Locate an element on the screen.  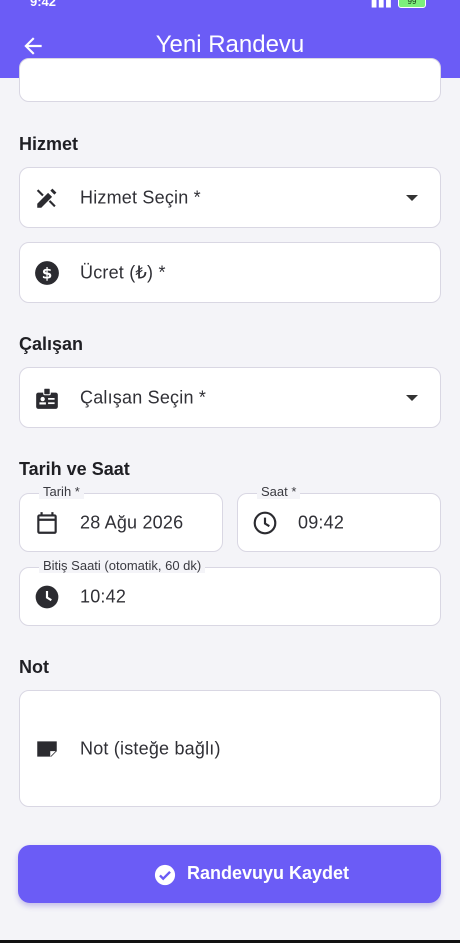
save-appointment-button: Randevuyu Kaydet is located at coordinates (229, 874).